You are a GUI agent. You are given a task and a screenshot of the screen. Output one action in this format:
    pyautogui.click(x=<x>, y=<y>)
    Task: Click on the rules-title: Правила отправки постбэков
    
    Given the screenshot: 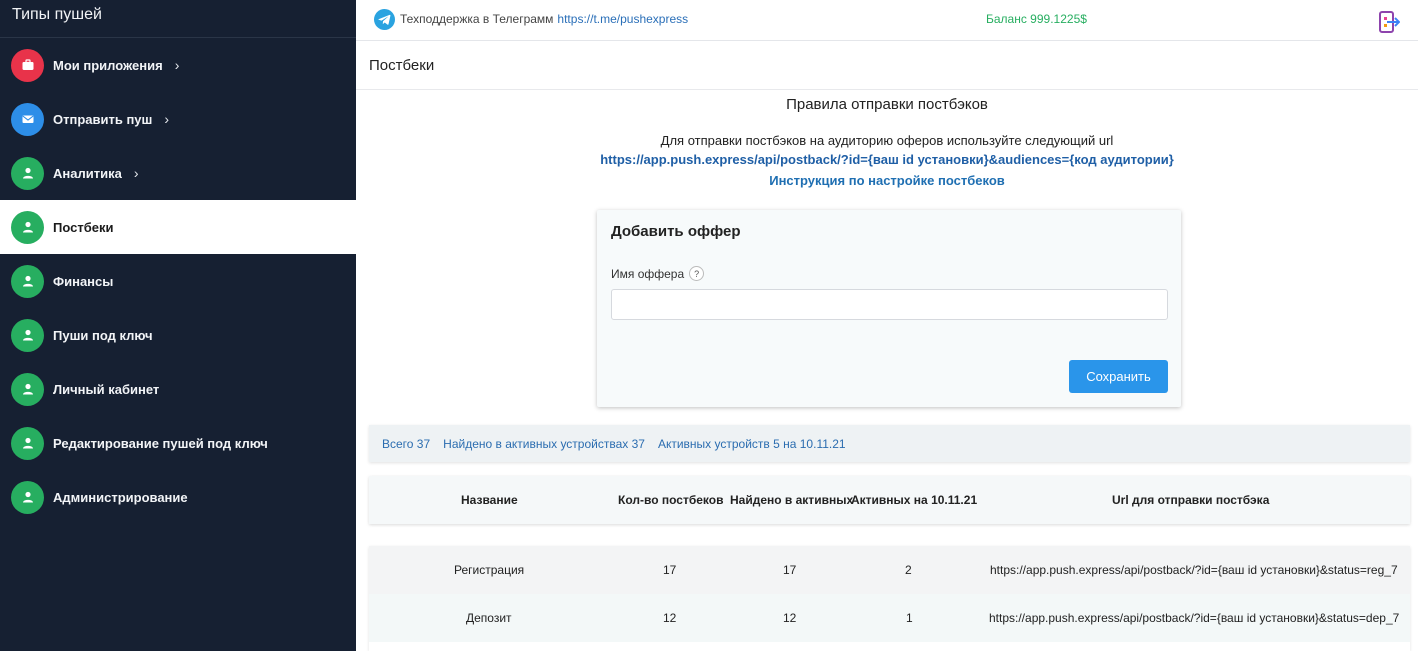 What is the action you would take?
    pyautogui.click(x=887, y=104)
    